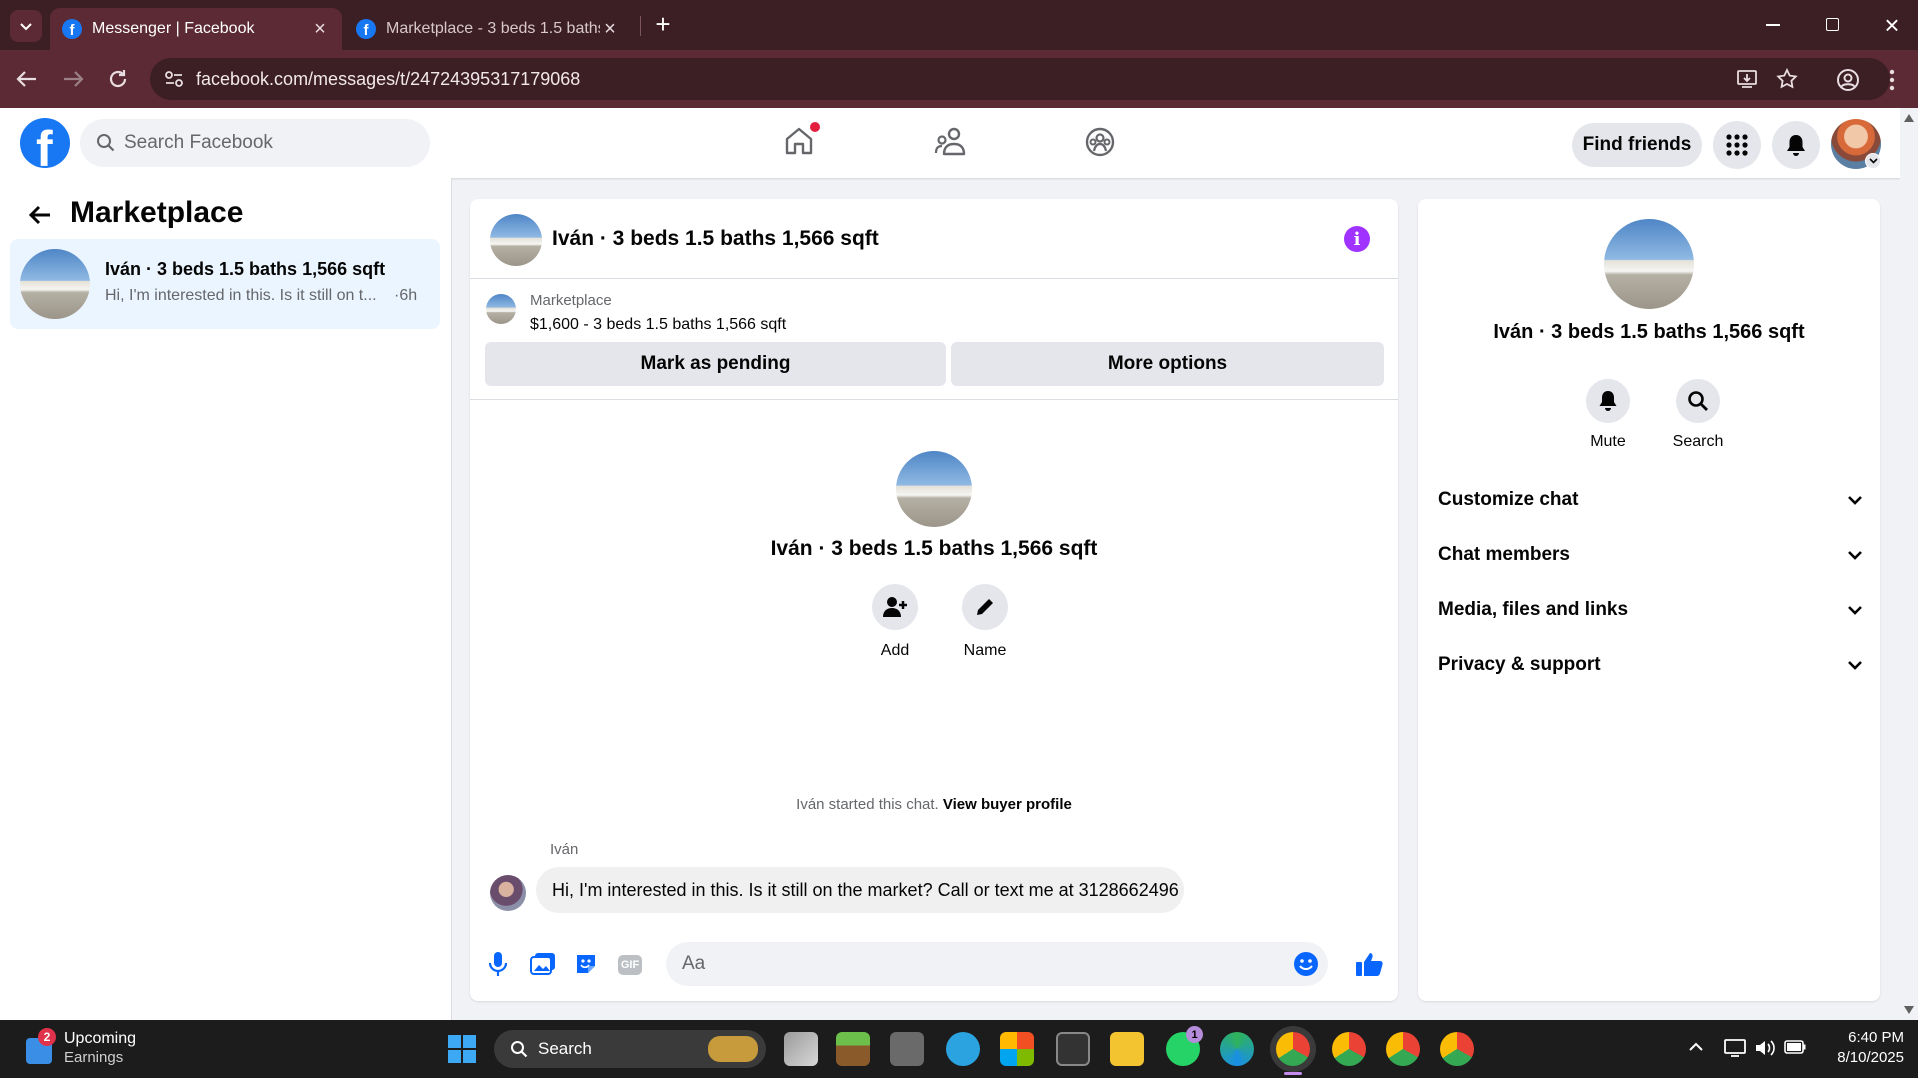 The image size is (1918, 1078). I want to click on customize-chat-row: Customize chat, so click(1650, 500).